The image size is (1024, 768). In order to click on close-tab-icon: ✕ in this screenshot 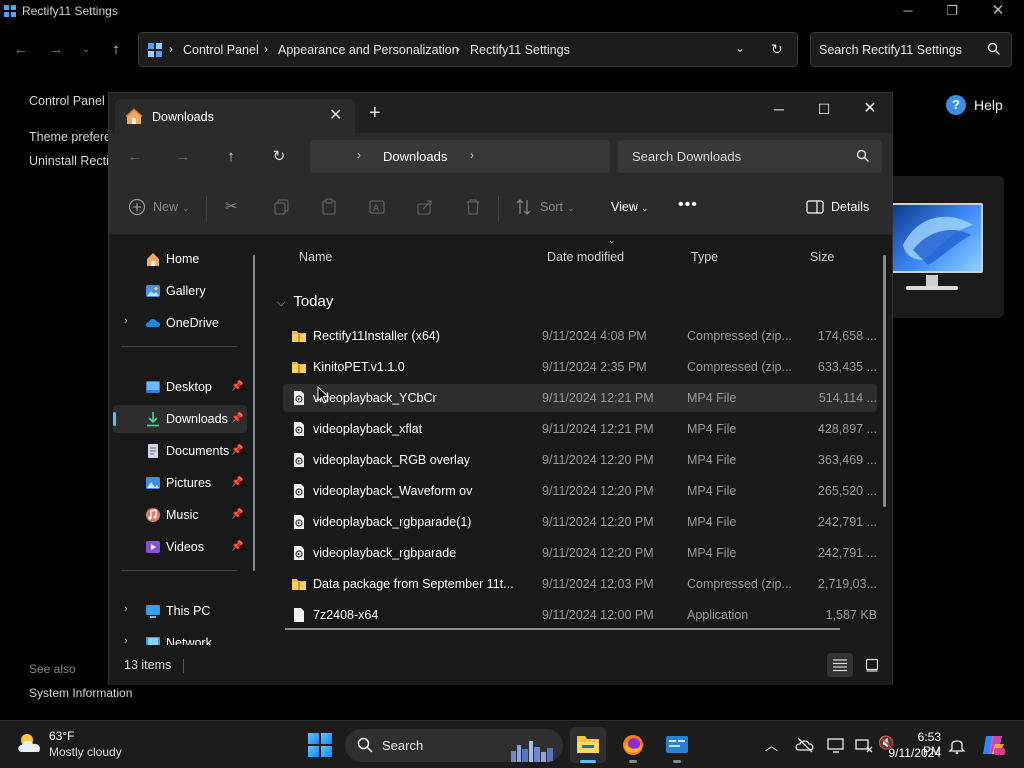, I will do `click(335, 115)`.